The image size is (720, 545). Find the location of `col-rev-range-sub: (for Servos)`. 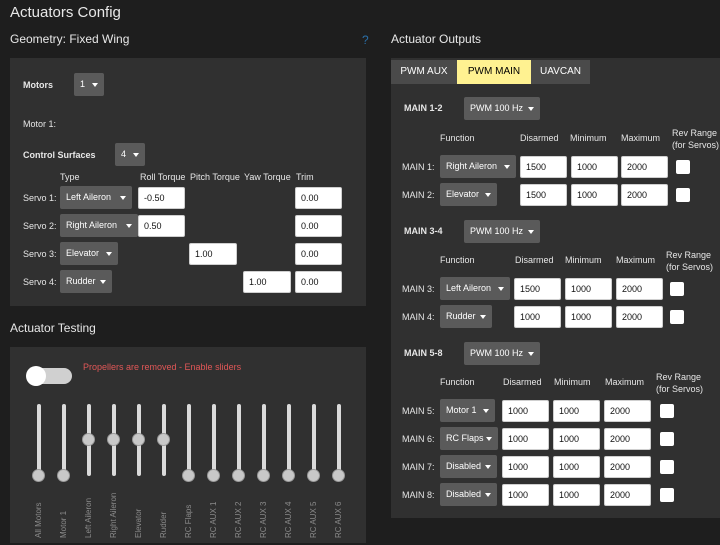

col-rev-range-sub: (for Servos) is located at coordinates (690, 267).